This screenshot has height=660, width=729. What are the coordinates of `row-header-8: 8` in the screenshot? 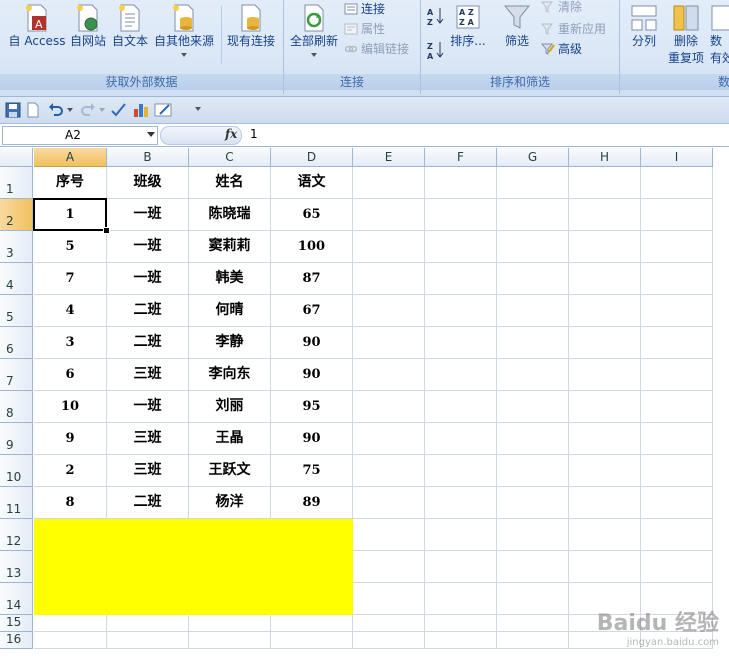 It's located at (16, 407).